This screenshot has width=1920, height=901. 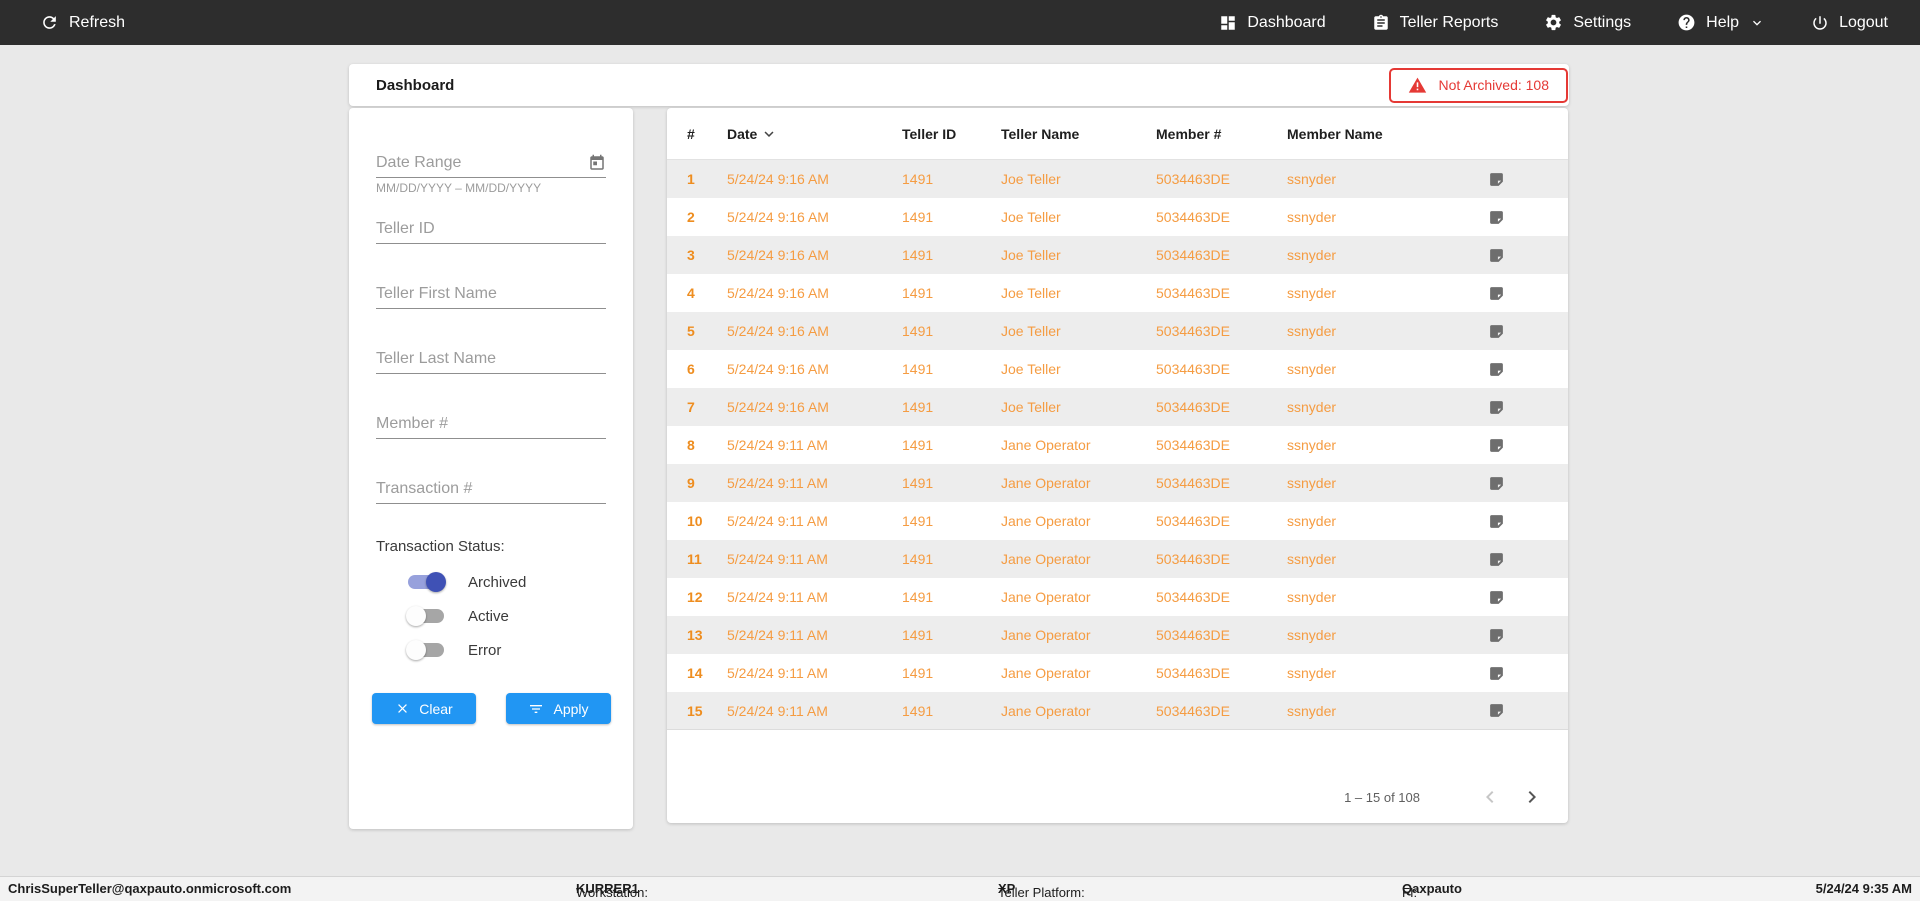 What do you see at coordinates (691, 133) in the screenshot?
I see `column-header-number: #` at bounding box center [691, 133].